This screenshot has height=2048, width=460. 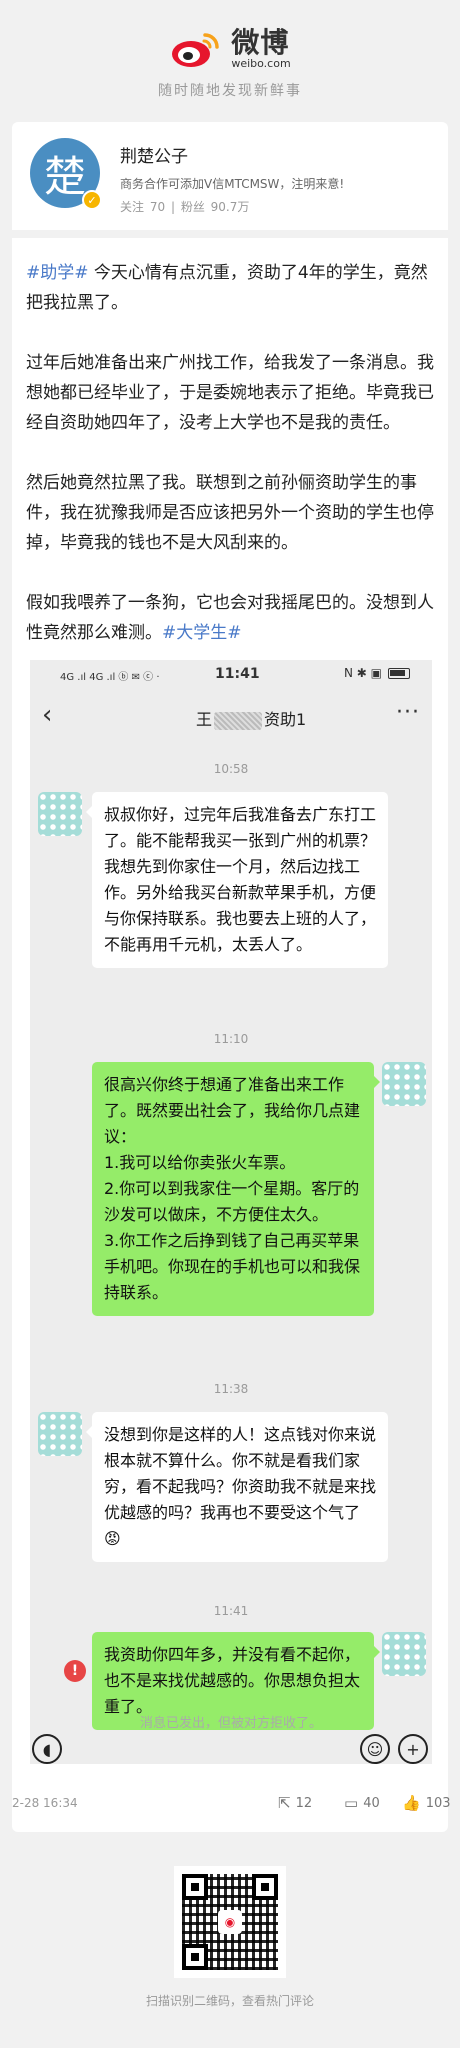 What do you see at coordinates (260, 42) in the screenshot?
I see `brand-name: 微博` at bounding box center [260, 42].